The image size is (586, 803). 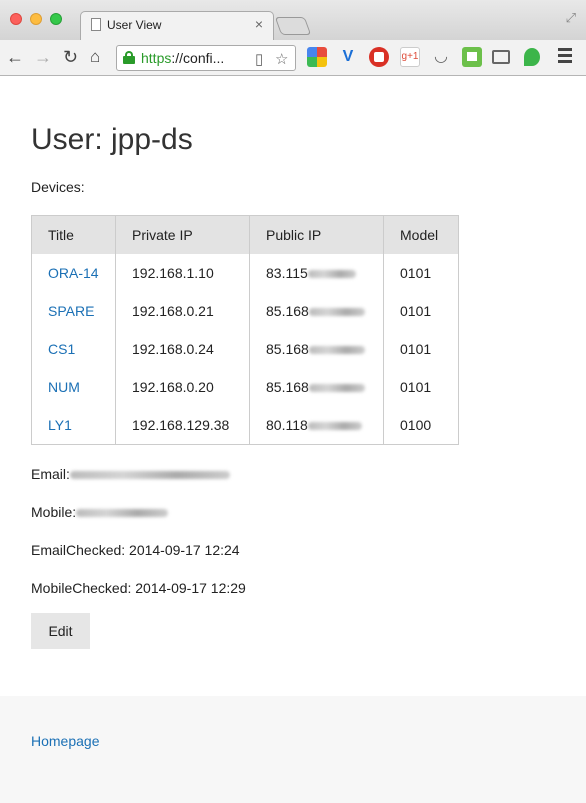 I want to click on cast-icon, so click(x=501, y=57).